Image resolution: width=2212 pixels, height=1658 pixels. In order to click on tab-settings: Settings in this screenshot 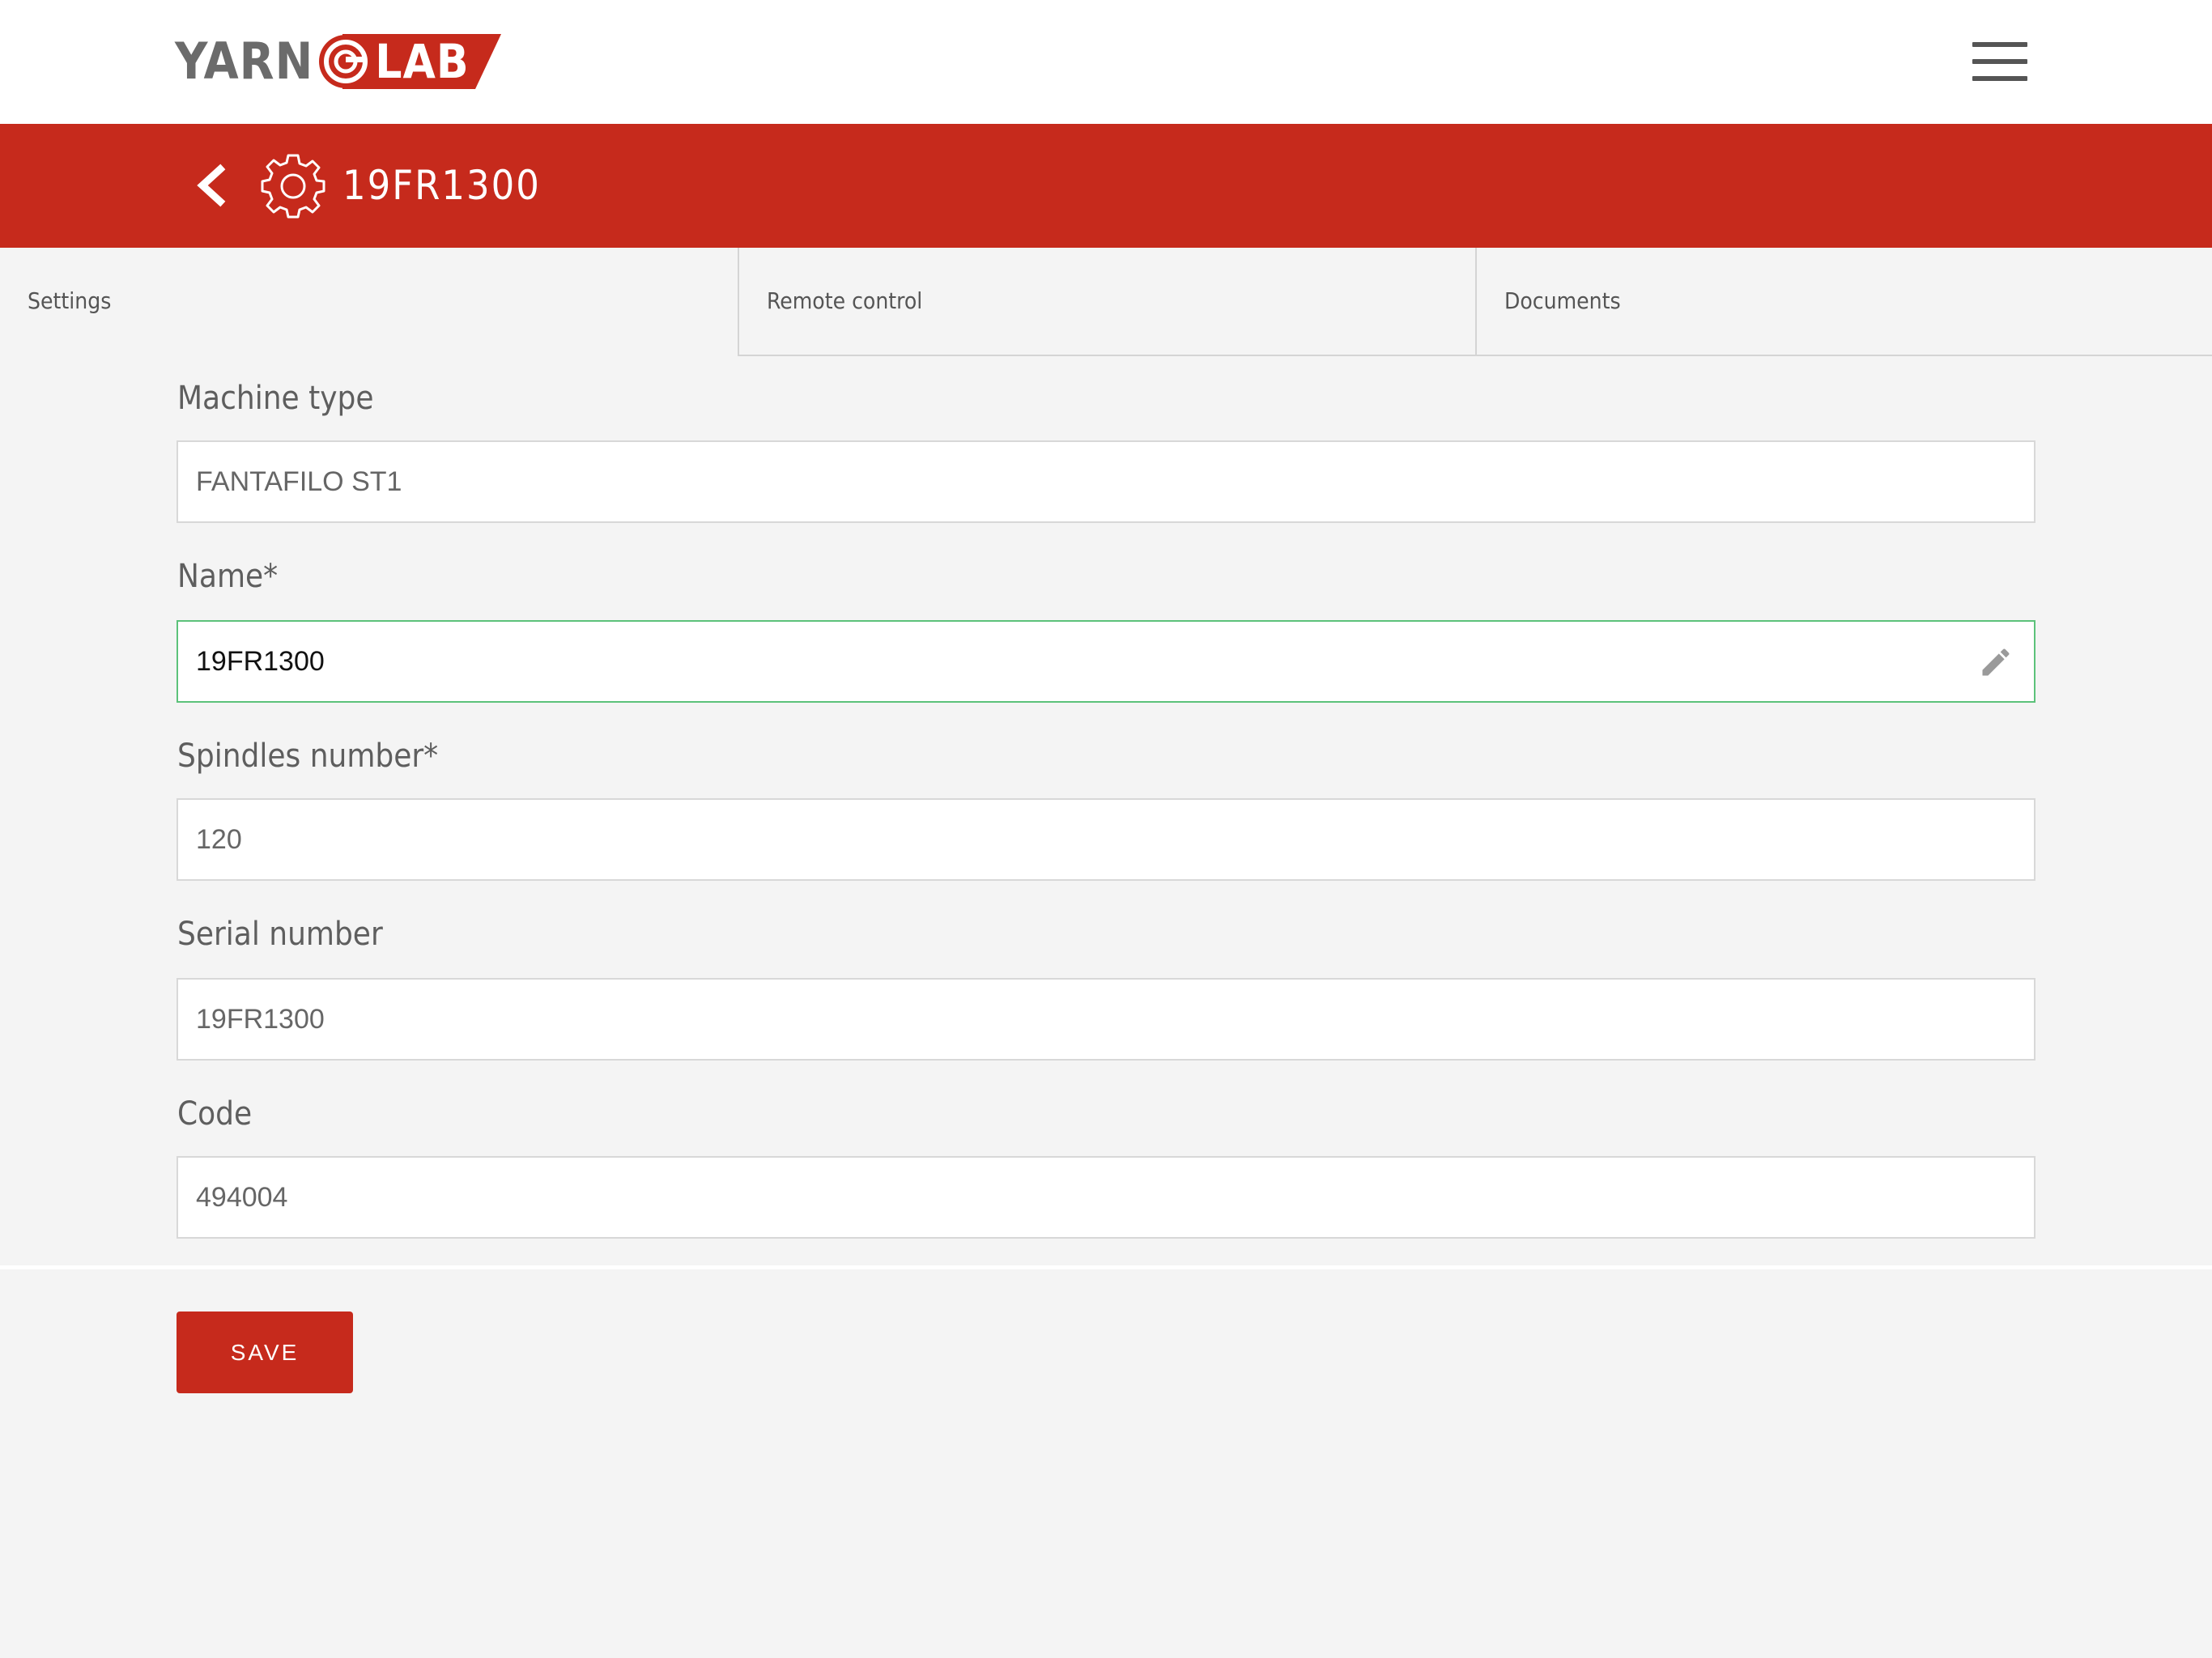, I will do `click(369, 302)`.